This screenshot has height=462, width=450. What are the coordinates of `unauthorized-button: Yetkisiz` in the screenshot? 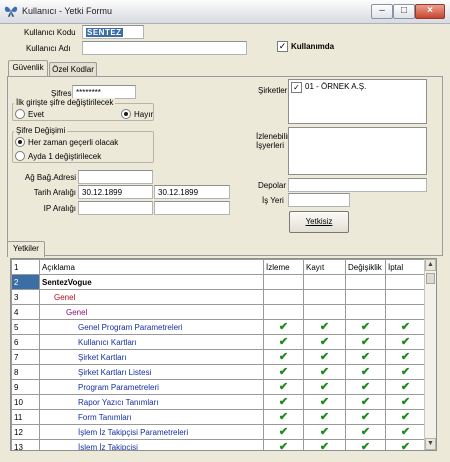 It's located at (319, 222).